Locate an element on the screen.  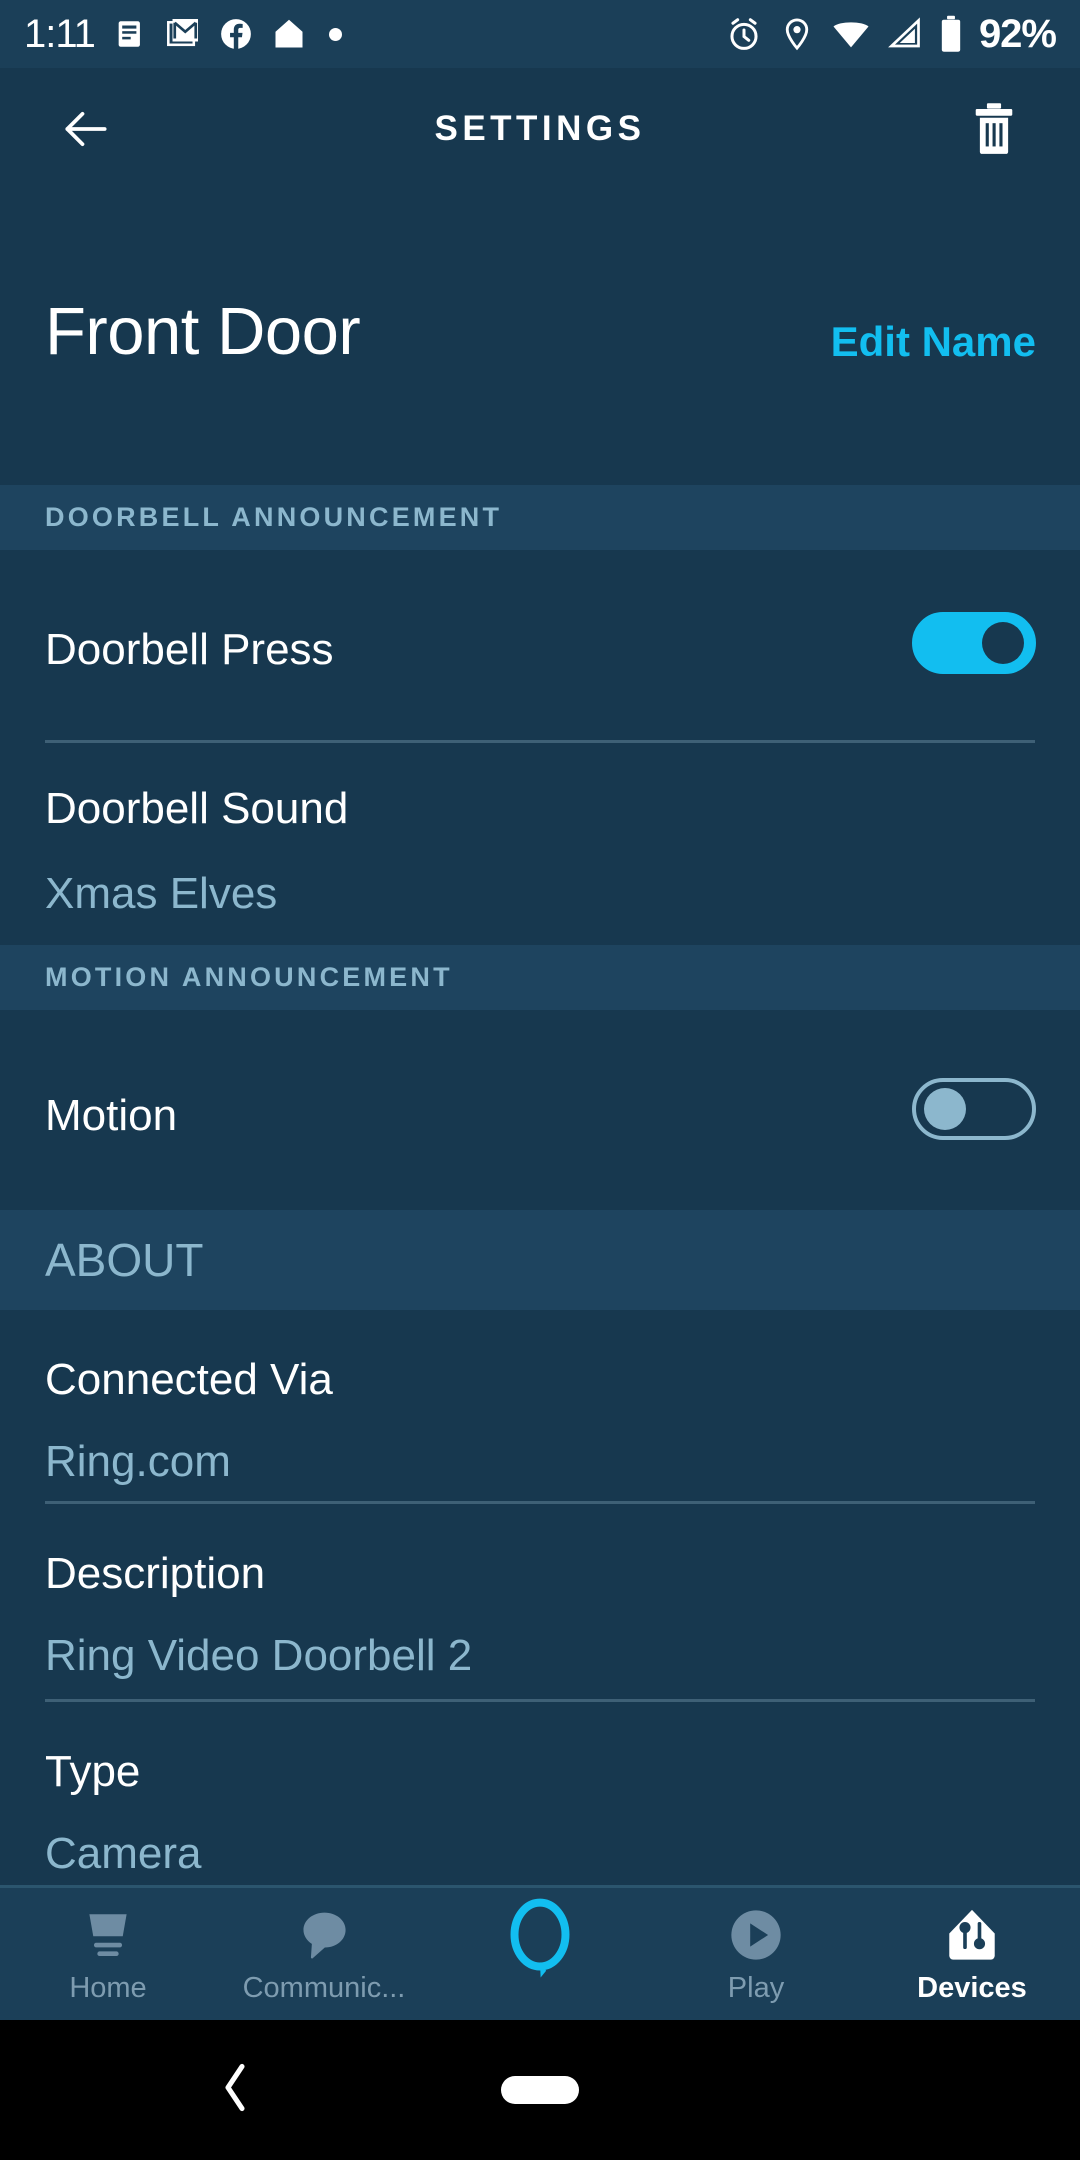
location-icon is located at coordinates (797, 34).